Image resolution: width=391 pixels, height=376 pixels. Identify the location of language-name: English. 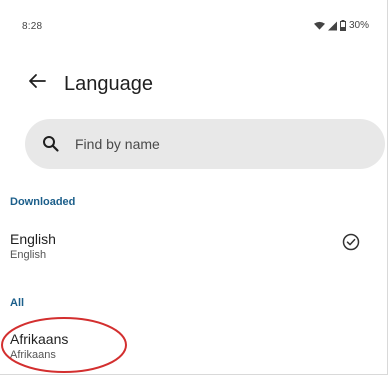
(33, 239).